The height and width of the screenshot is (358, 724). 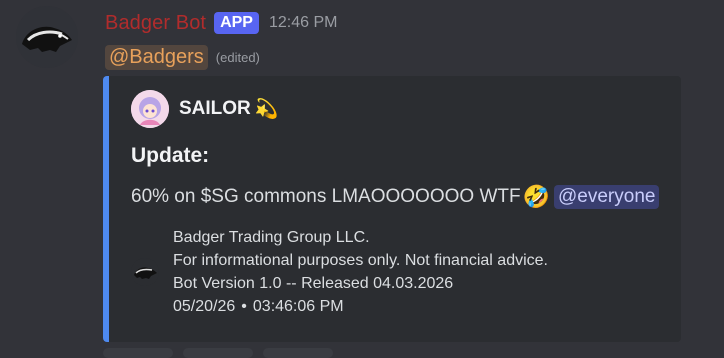 What do you see at coordinates (155, 23) in the screenshot?
I see `username: Badger Bot` at bounding box center [155, 23].